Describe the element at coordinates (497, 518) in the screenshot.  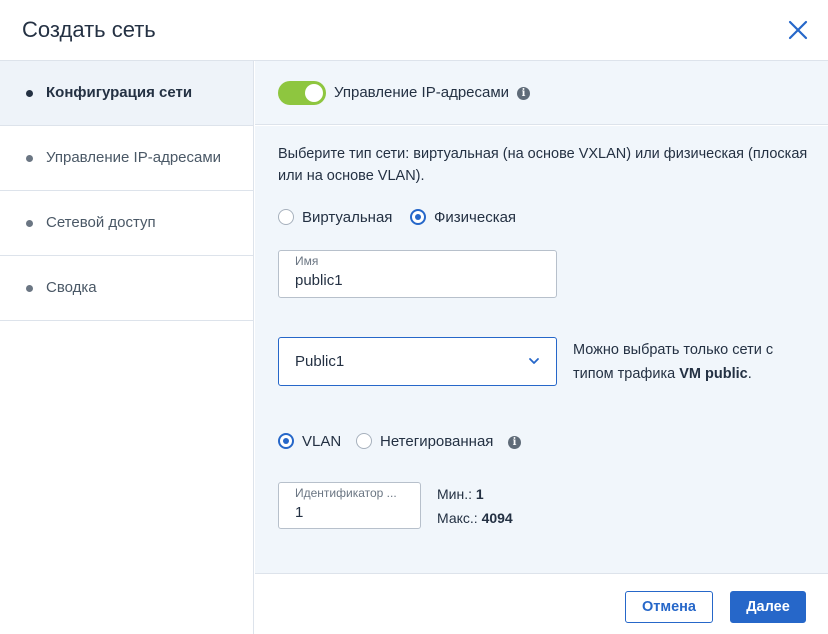
I see `max-value: 4094` at that location.